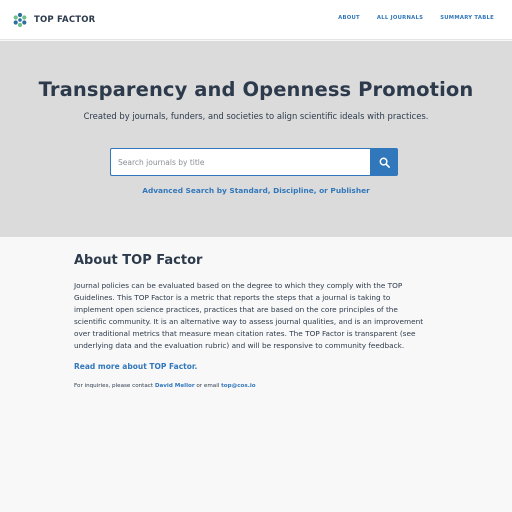 This screenshot has width=512, height=512. I want to click on inquiries-middle: or email, so click(208, 386).